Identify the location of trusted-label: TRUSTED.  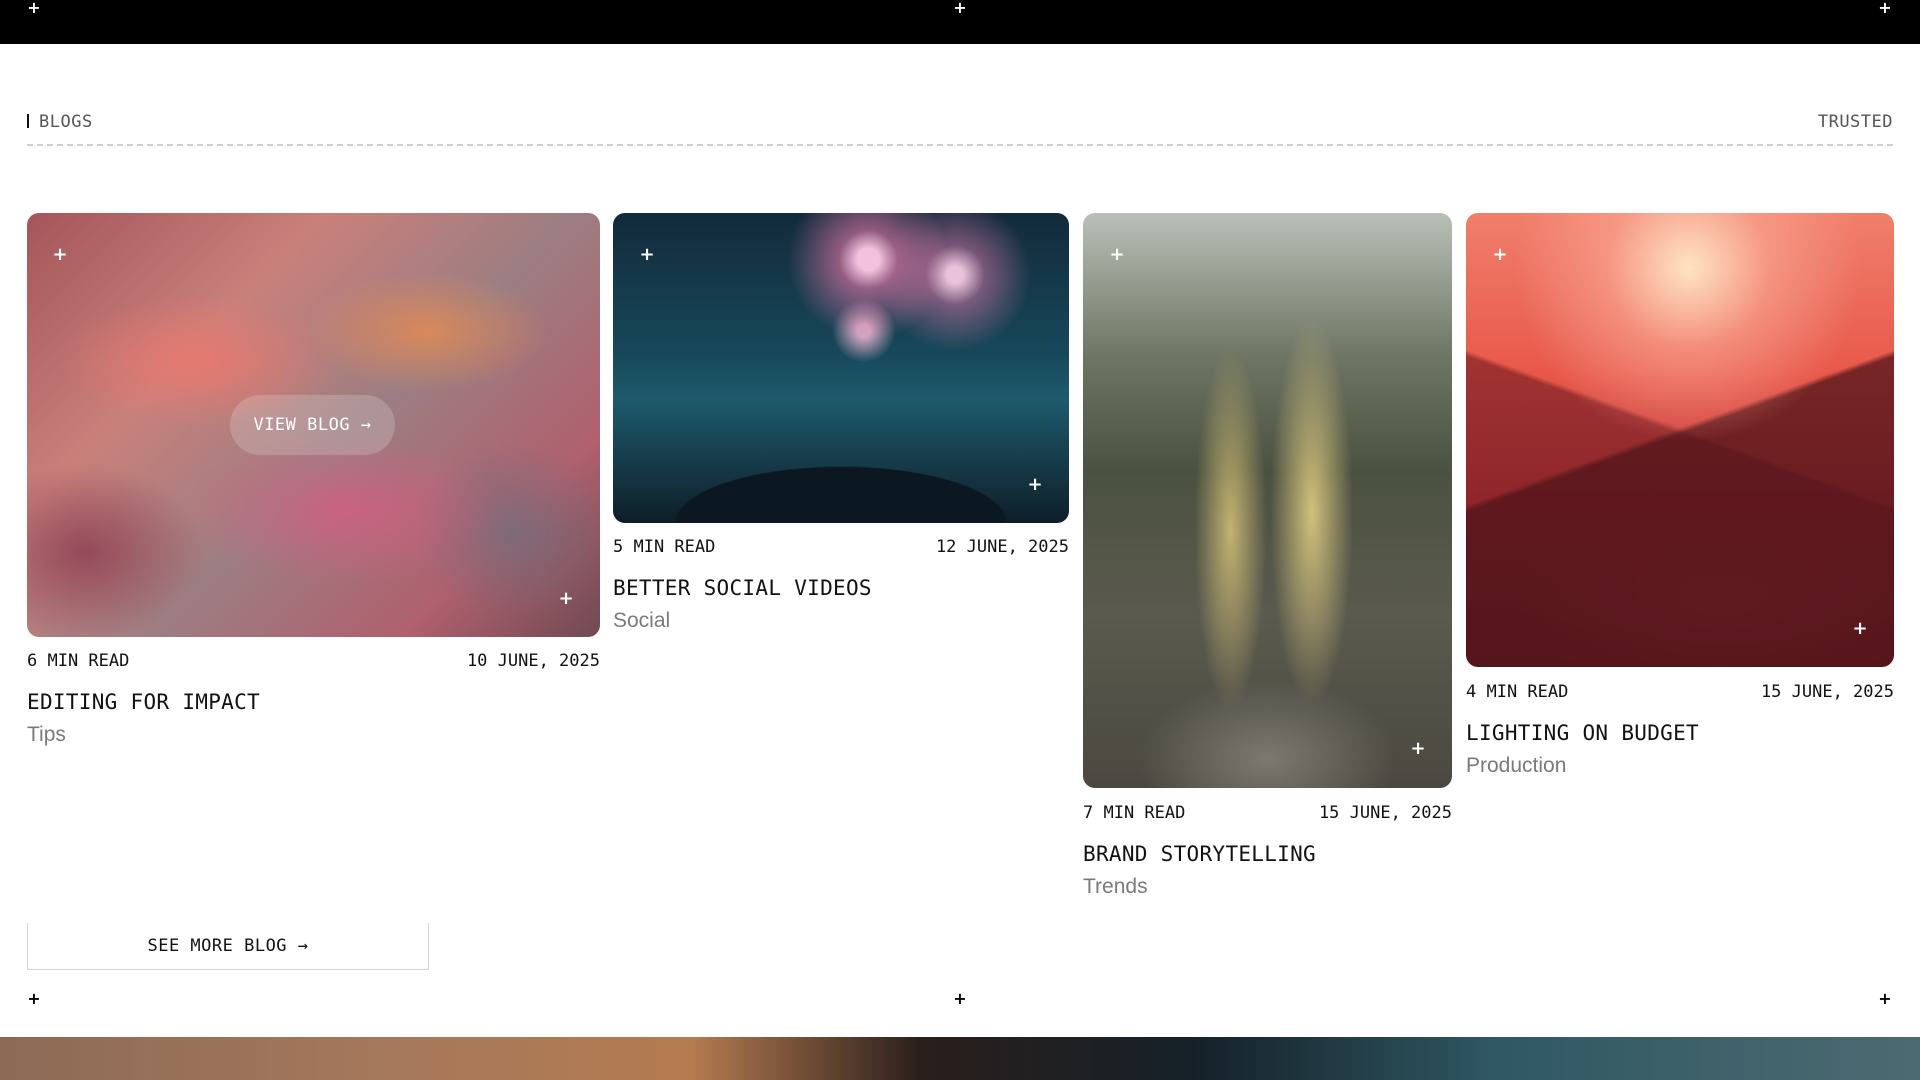
(1855, 122).